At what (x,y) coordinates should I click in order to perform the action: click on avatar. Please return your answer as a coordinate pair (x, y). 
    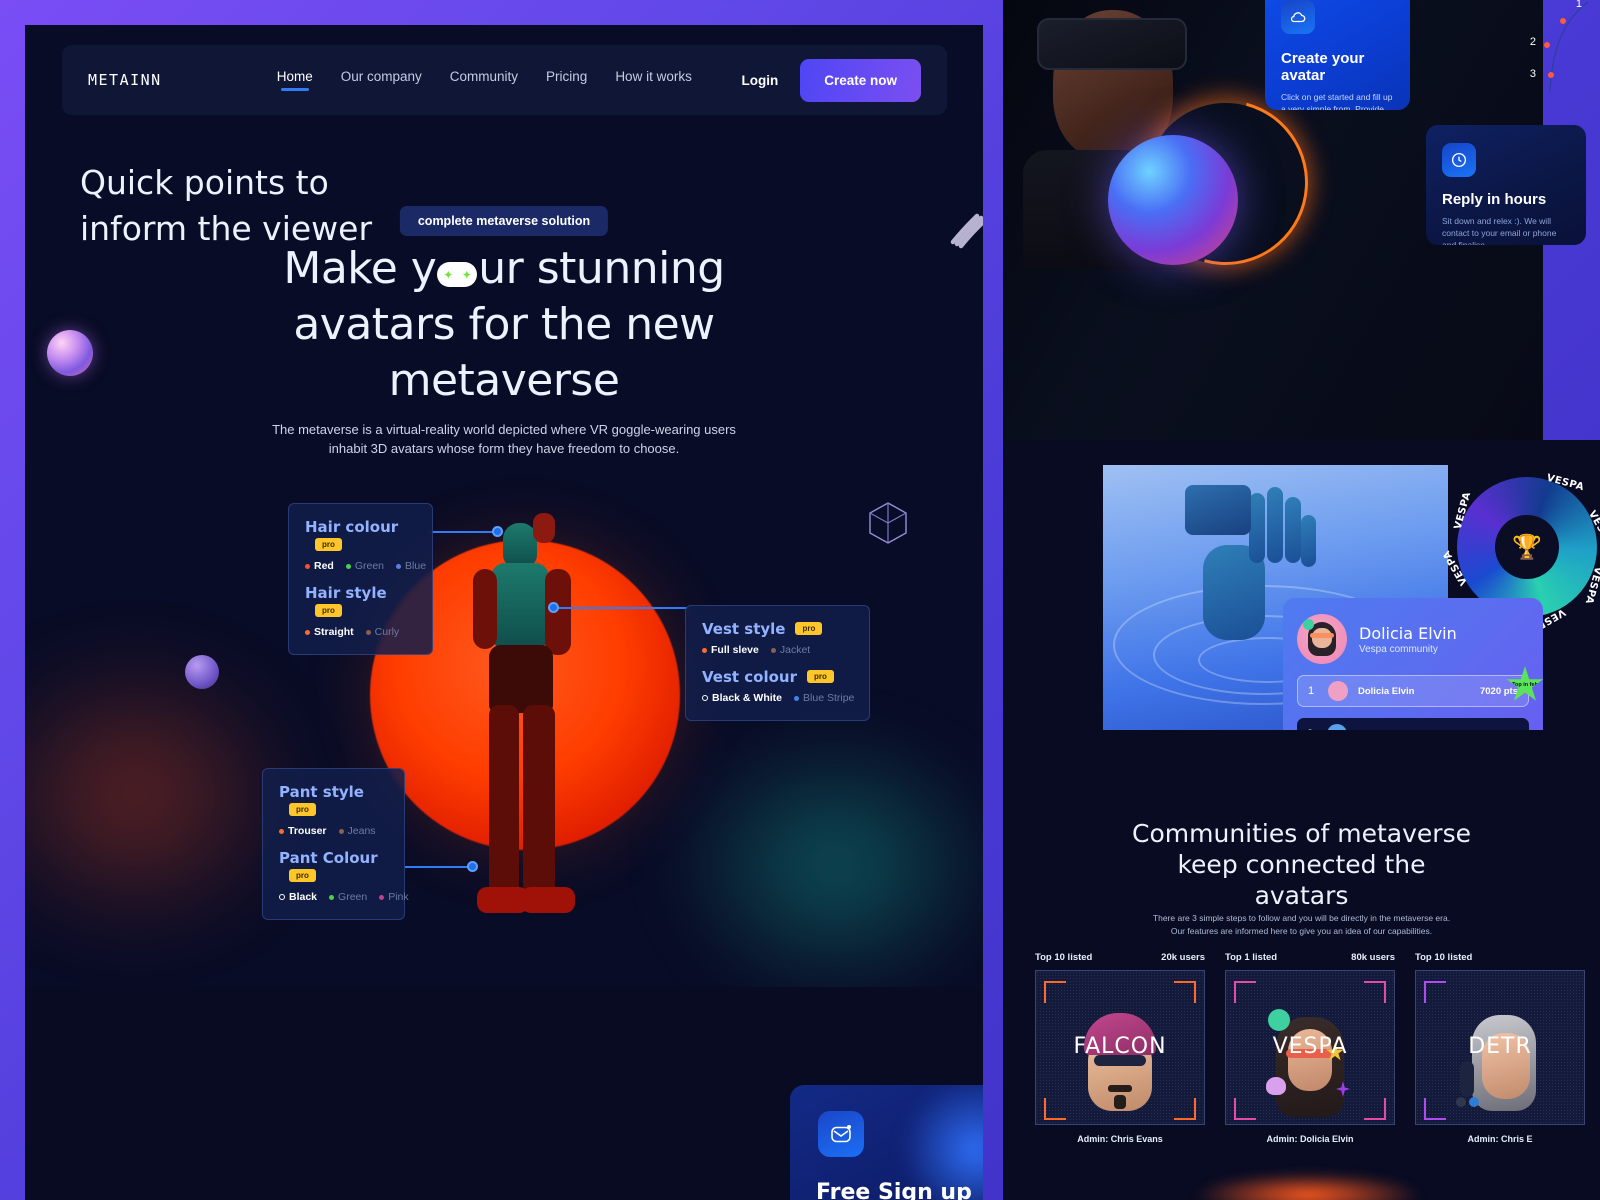
    Looking at the image, I should click on (1322, 639).